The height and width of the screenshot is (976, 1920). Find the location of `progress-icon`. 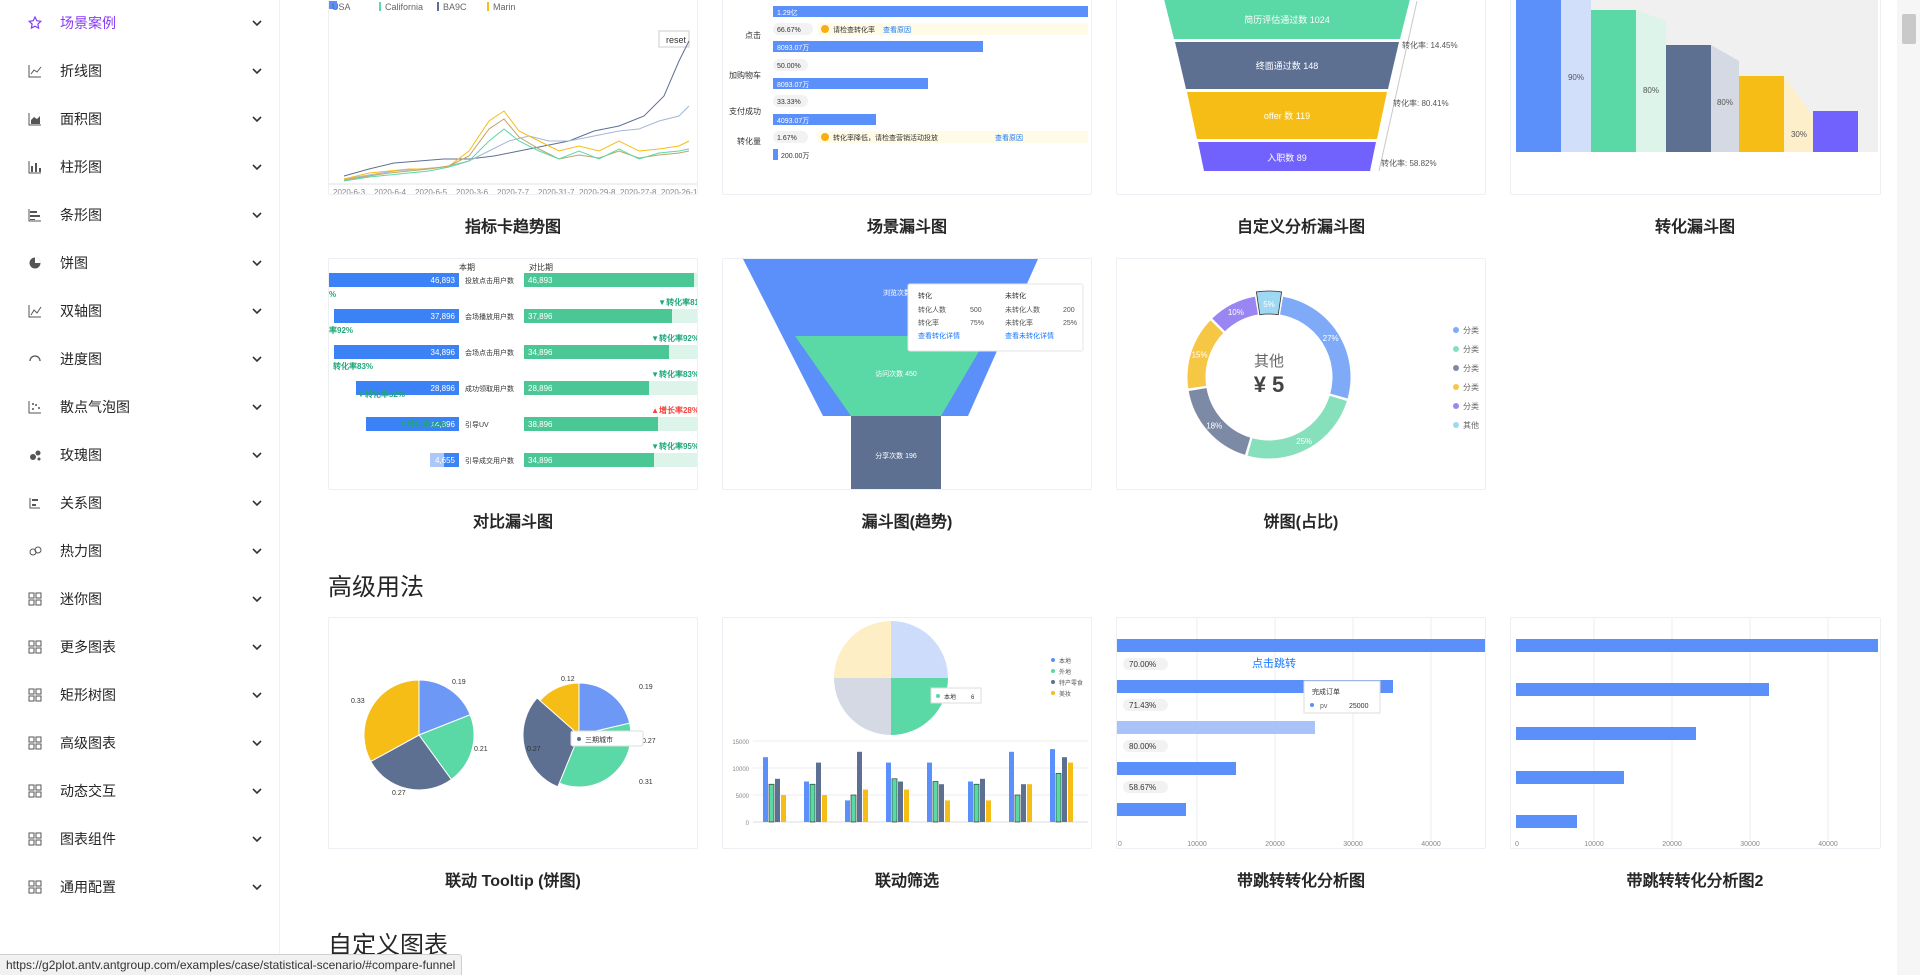

progress-icon is located at coordinates (35, 359).